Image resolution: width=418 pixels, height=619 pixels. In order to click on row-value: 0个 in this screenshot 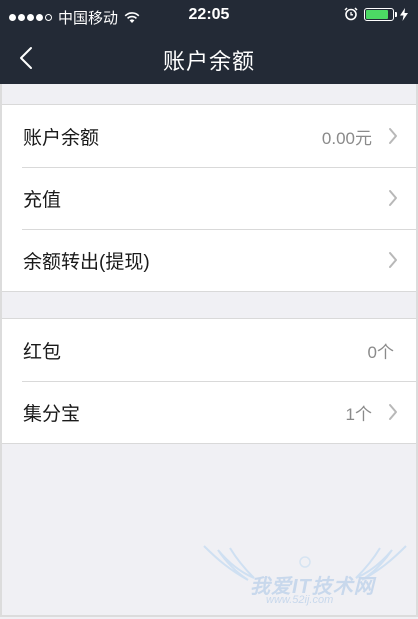, I will do `click(380, 352)`.